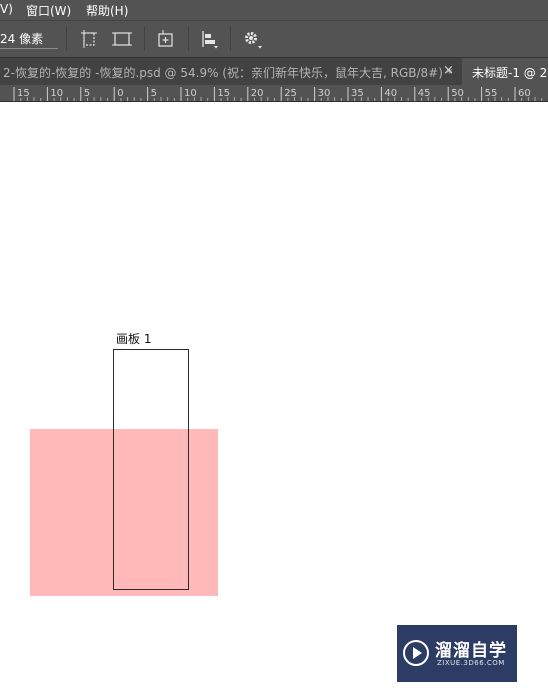  I want to click on artboard-fit-icon, so click(89, 39).